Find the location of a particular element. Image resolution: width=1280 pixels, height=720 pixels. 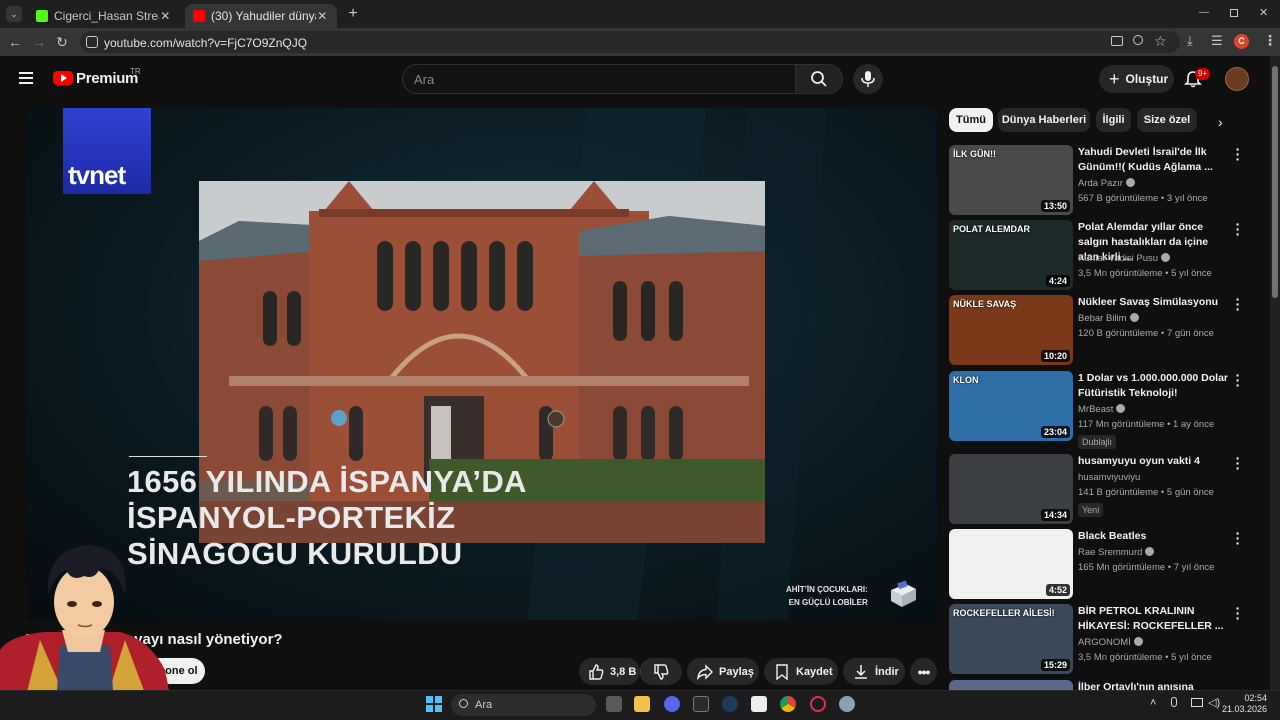

download-icon: ⤓ is located at coordinates (1190, 41).